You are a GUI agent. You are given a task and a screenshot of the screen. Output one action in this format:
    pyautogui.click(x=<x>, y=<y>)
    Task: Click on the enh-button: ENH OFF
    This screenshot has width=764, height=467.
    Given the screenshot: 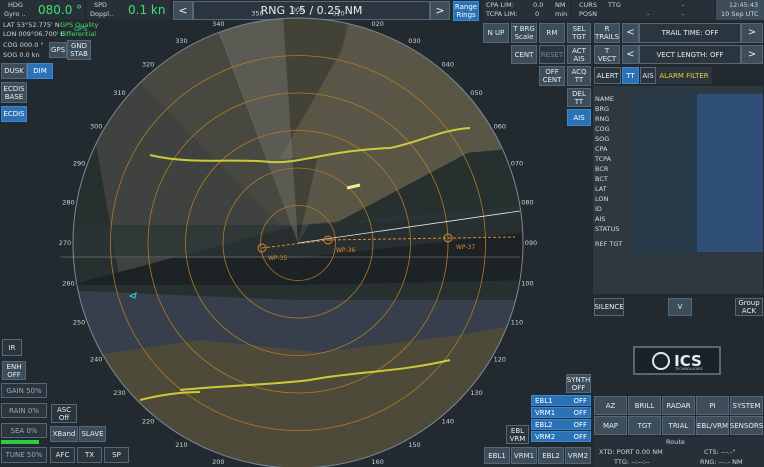 What is the action you would take?
    pyautogui.click(x=14, y=370)
    